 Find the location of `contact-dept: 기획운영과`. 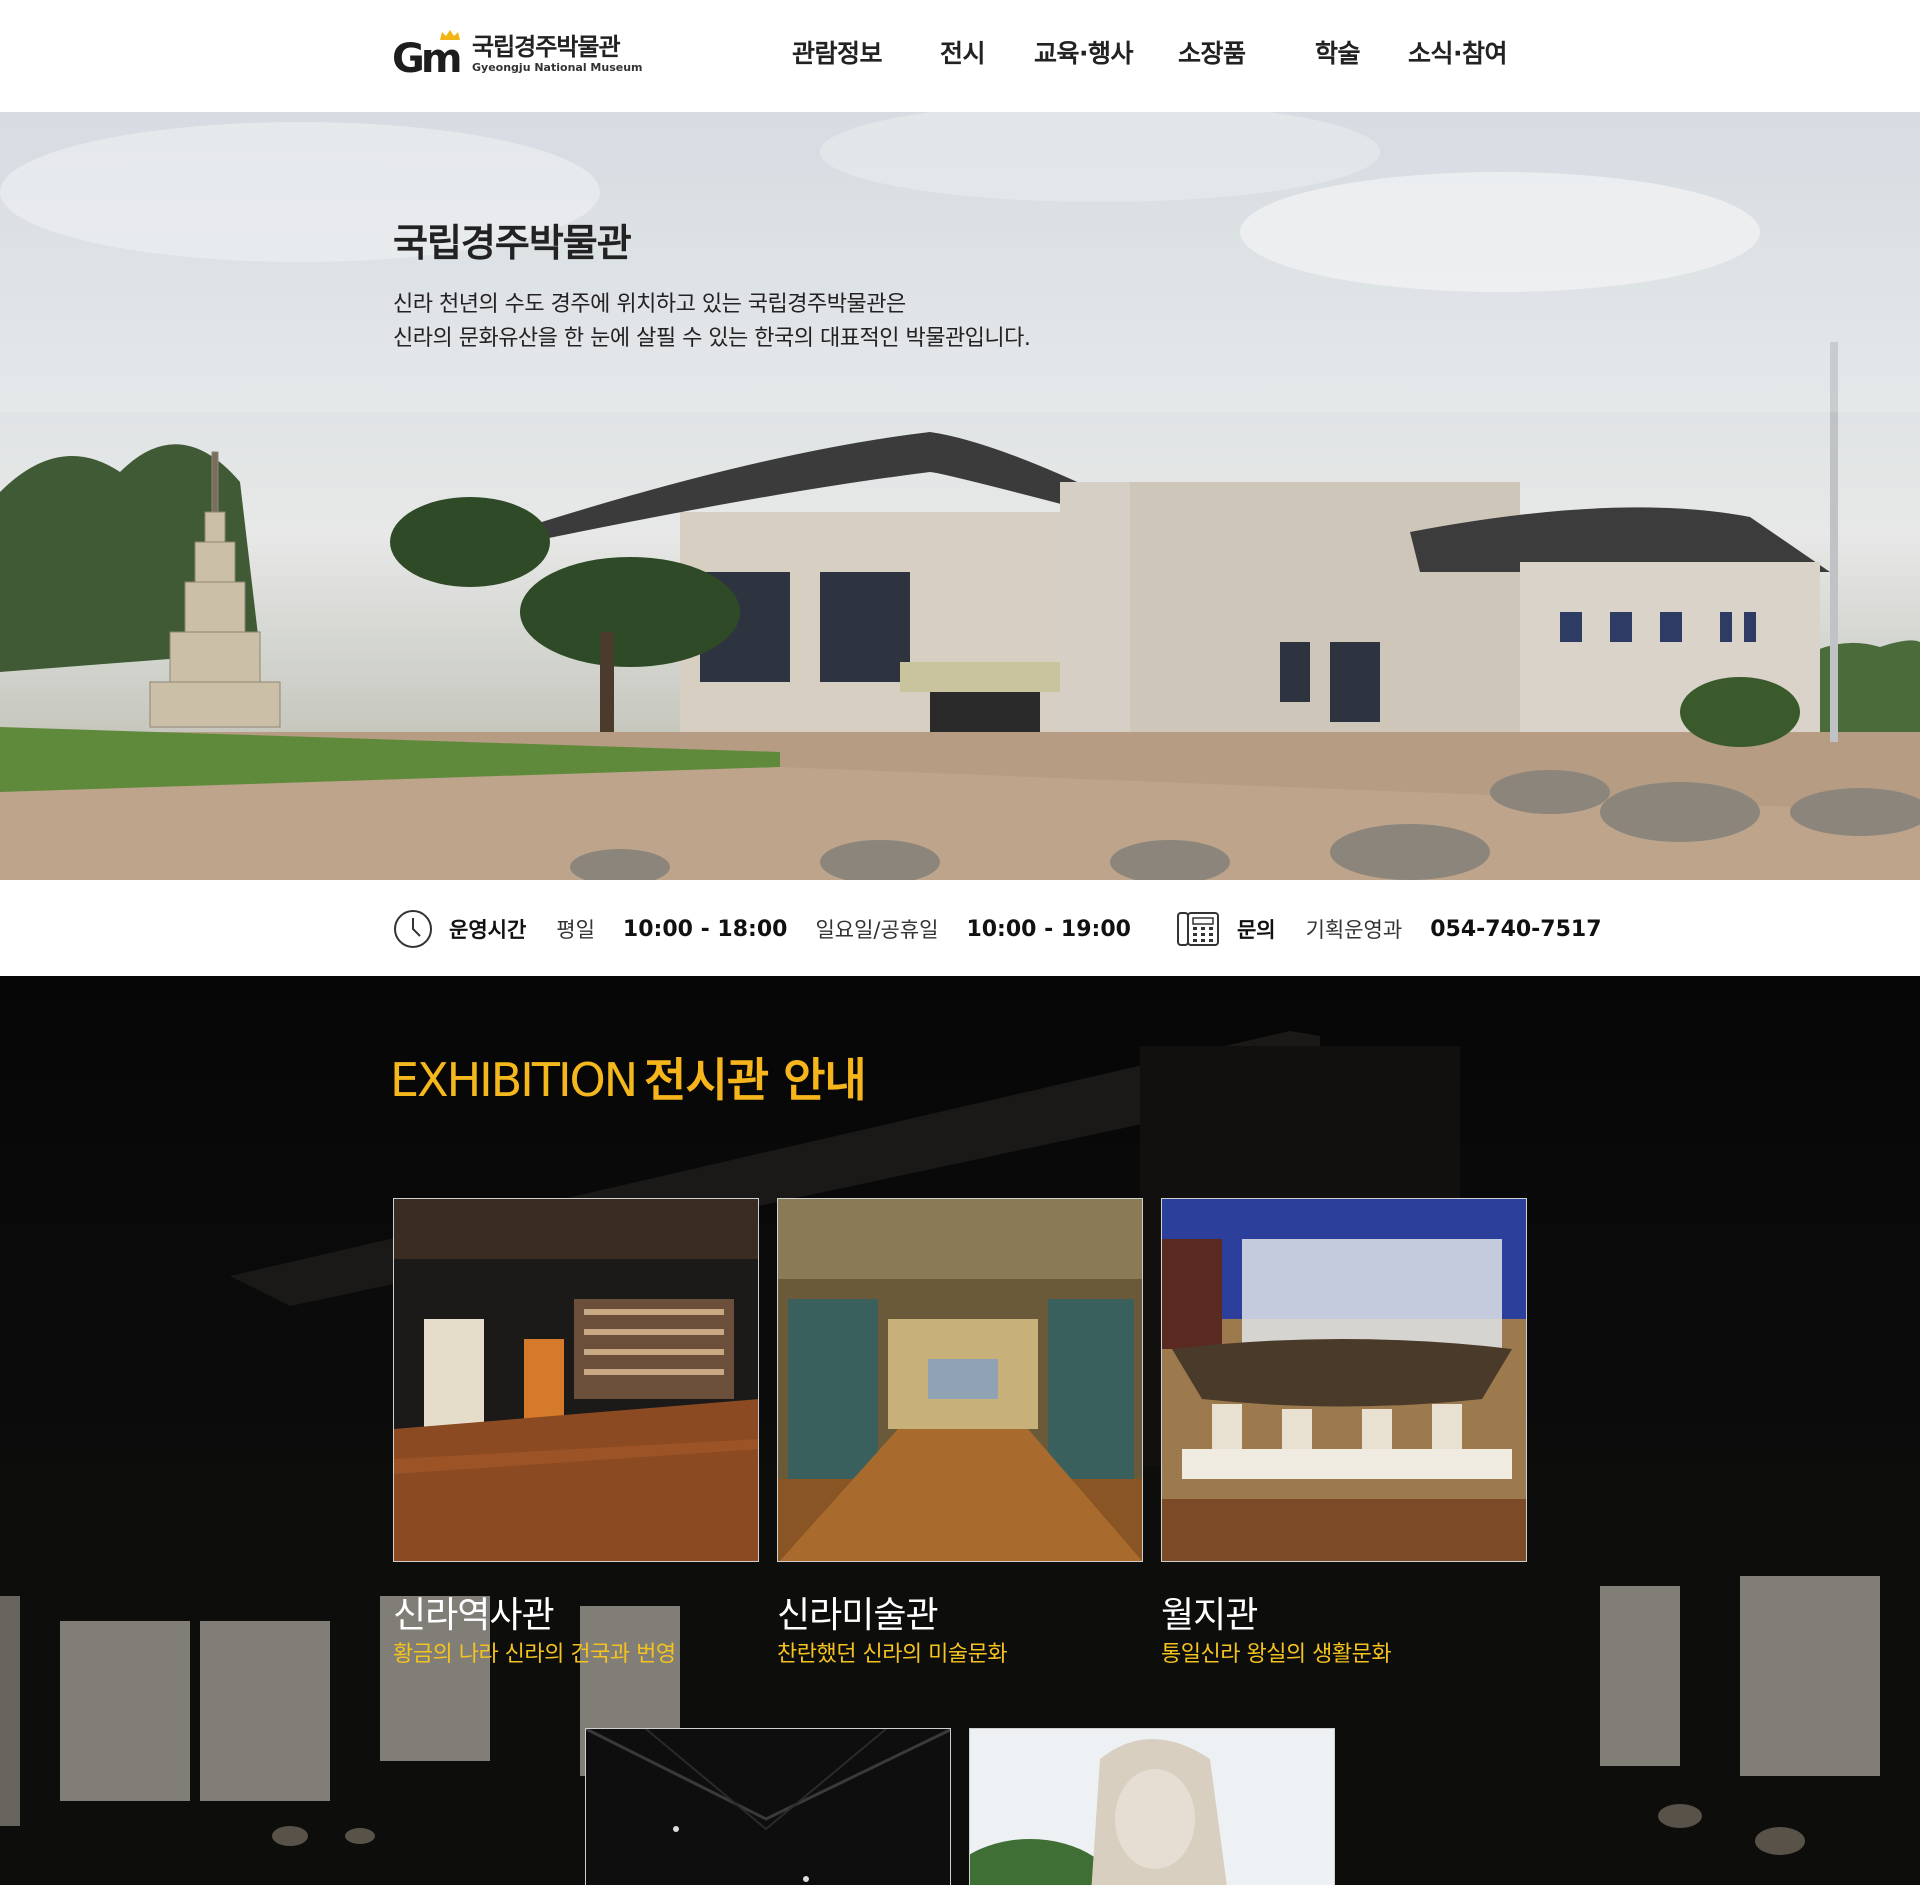

contact-dept: 기획운영과 is located at coordinates (1354, 930).